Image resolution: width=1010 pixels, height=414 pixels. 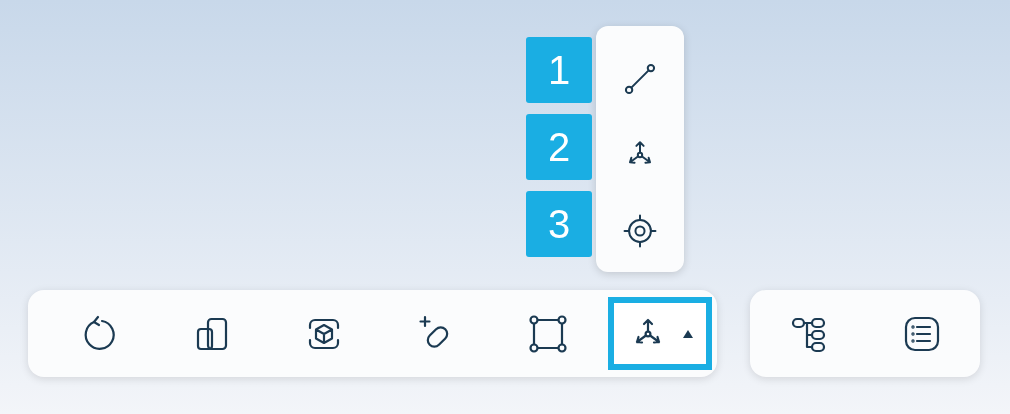 What do you see at coordinates (660, 333) in the screenshot?
I see `tool-button` at bounding box center [660, 333].